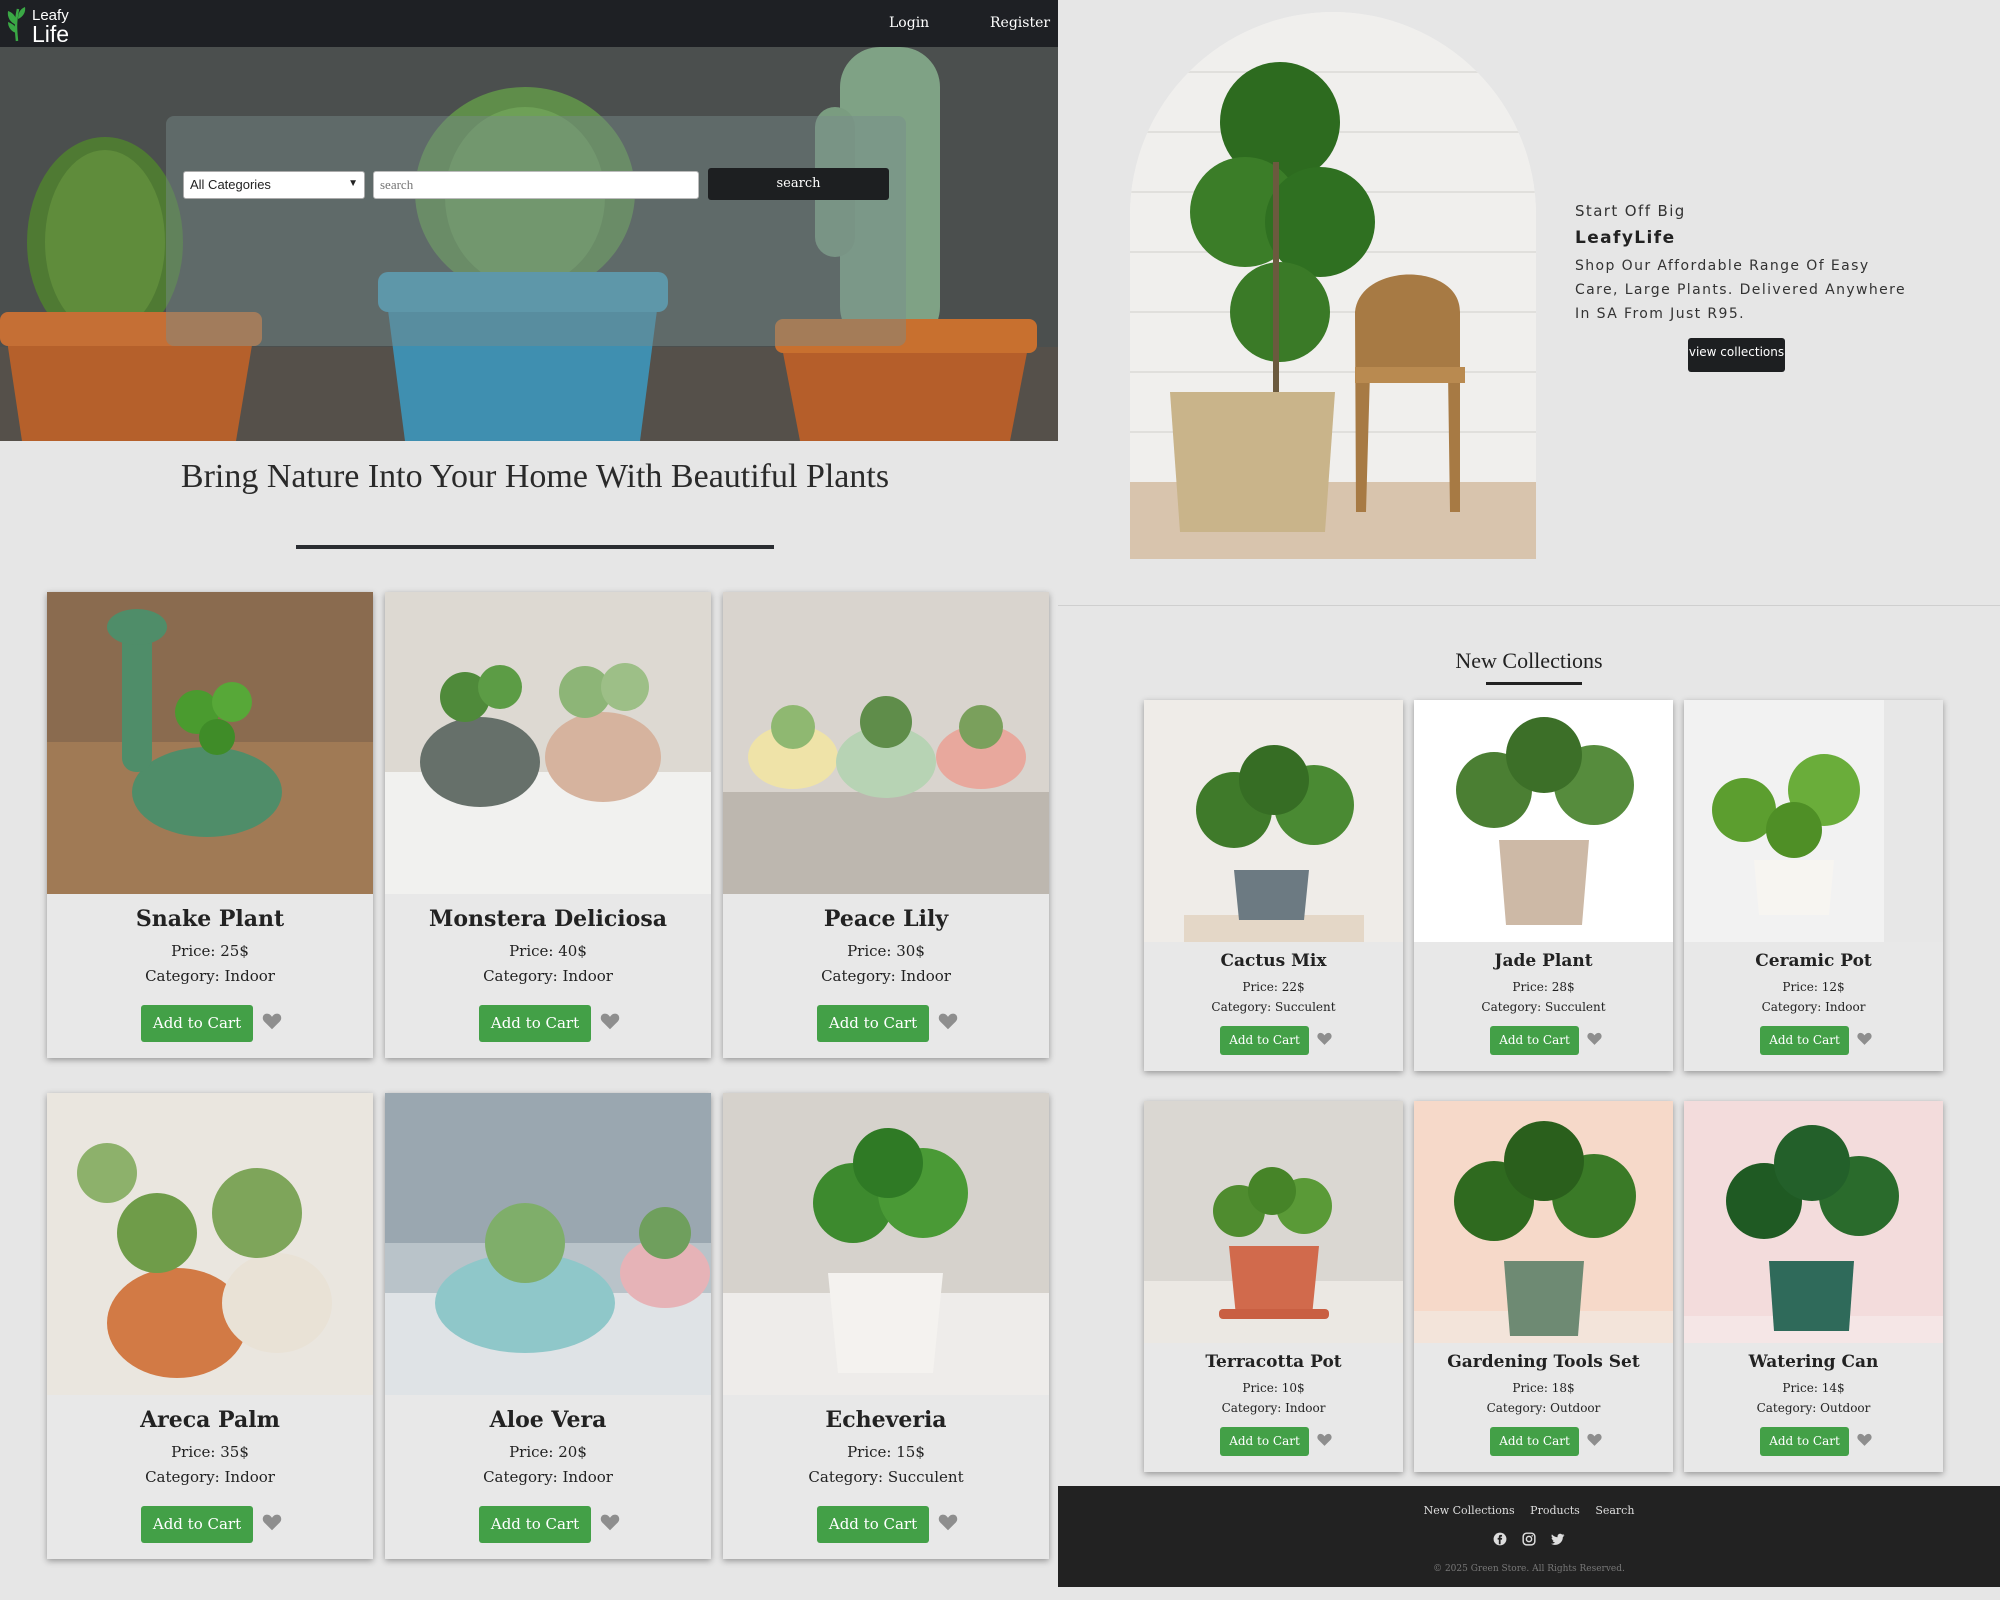  What do you see at coordinates (1813, 1388) in the screenshot?
I see `product-price: Price: 14$` at bounding box center [1813, 1388].